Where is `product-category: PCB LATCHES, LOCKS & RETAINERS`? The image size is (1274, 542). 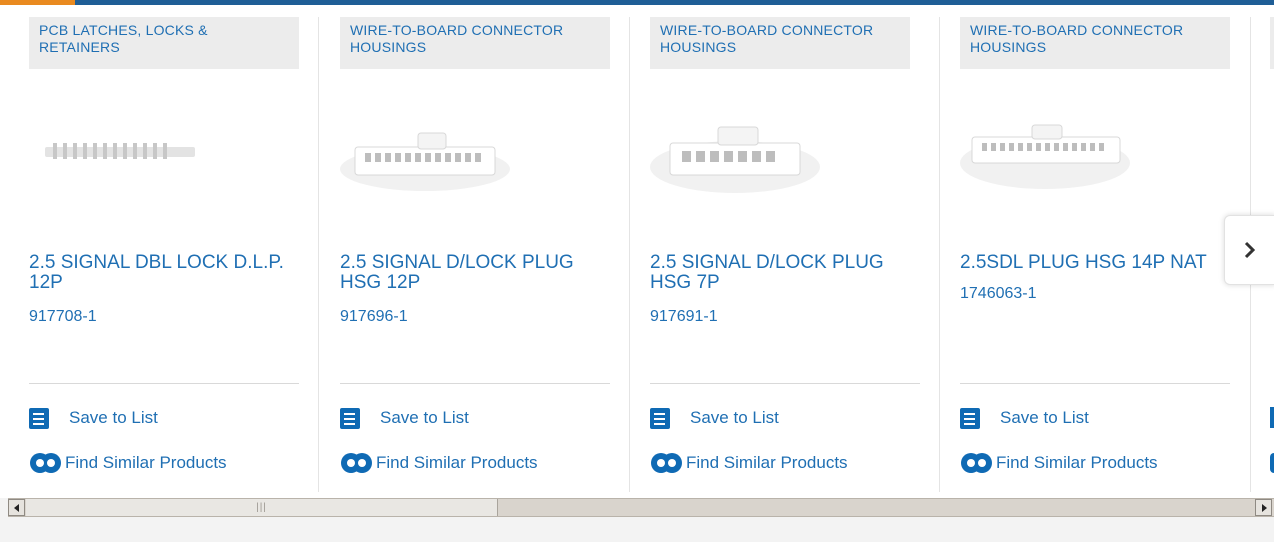 product-category: PCB LATCHES, LOCKS & RETAINERS is located at coordinates (164, 43).